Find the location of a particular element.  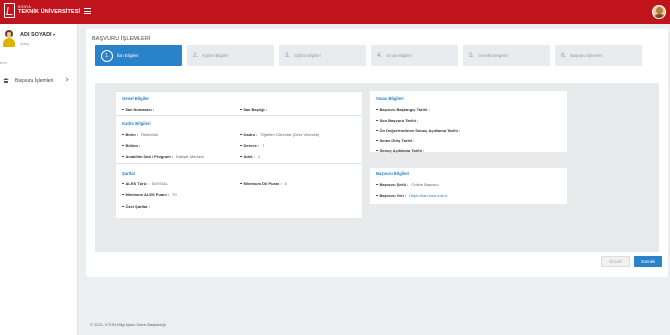

user-avatar is located at coordinates (9, 38).